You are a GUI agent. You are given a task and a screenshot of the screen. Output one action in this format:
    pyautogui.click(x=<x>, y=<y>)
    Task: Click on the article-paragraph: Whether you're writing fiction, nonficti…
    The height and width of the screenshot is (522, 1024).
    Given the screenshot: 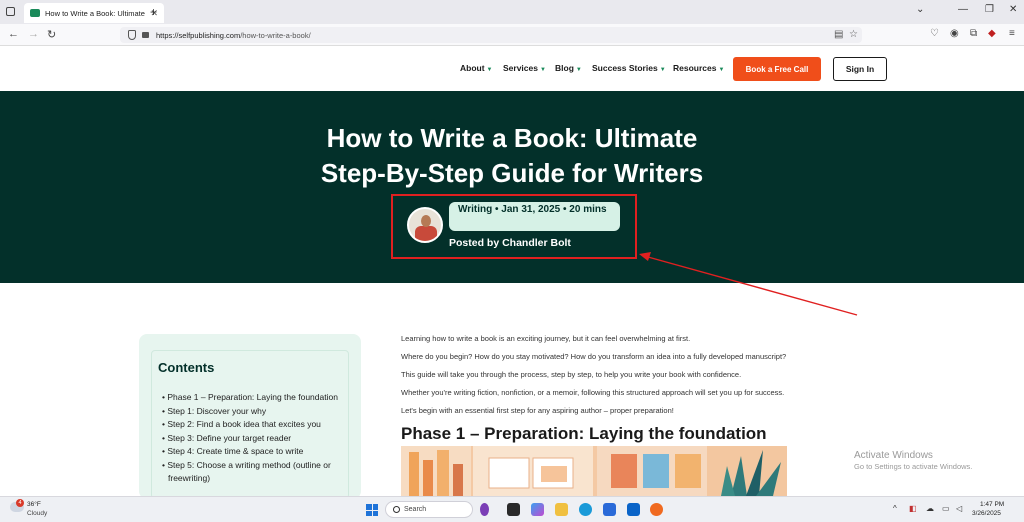 What is the action you would take?
    pyautogui.click(x=593, y=392)
    